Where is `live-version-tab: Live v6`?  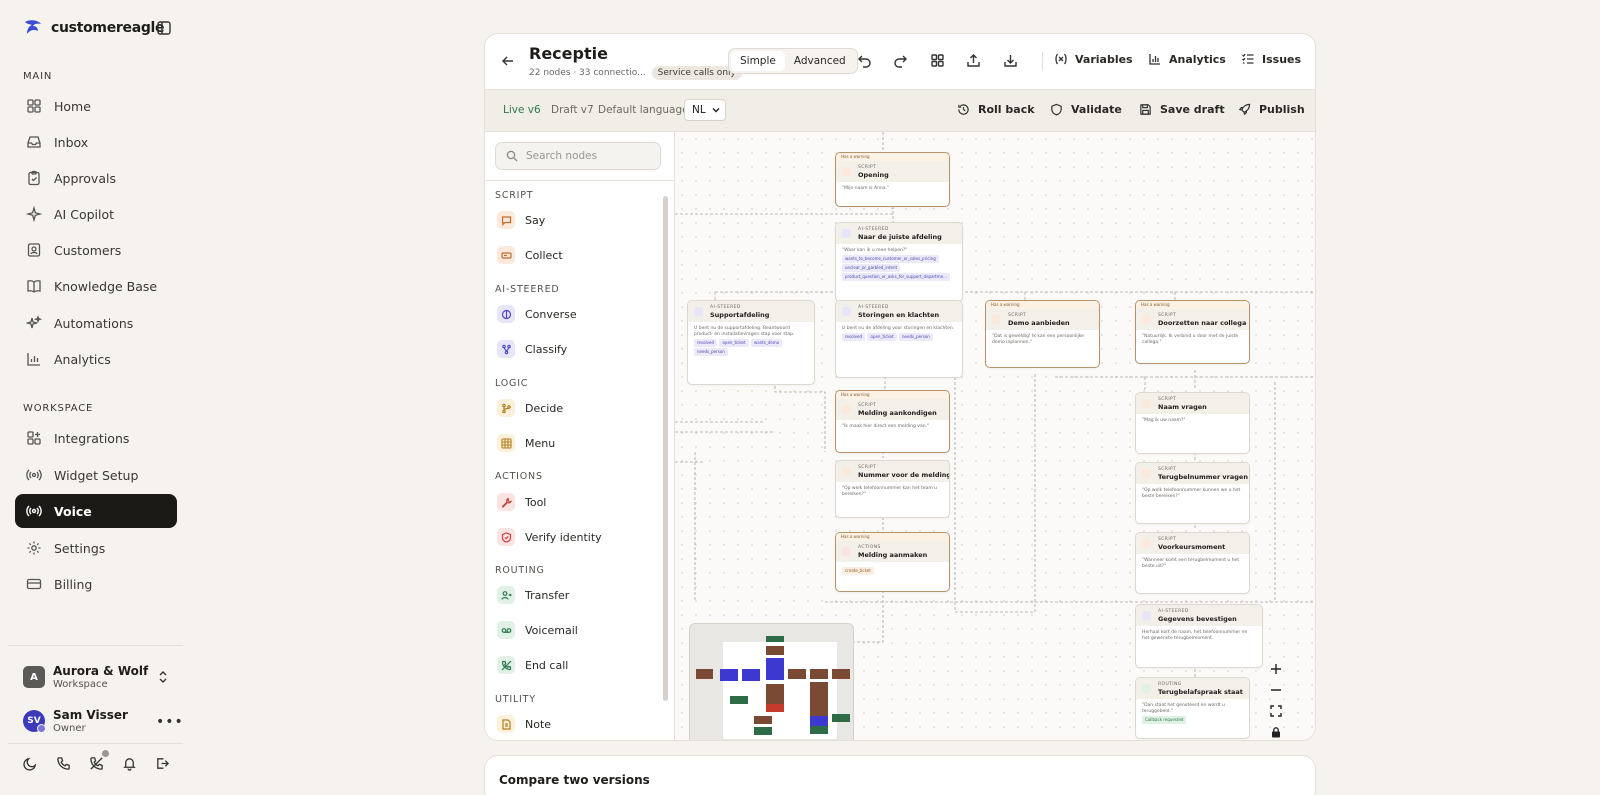
live-version-tab: Live v6 is located at coordinates (522, 110).